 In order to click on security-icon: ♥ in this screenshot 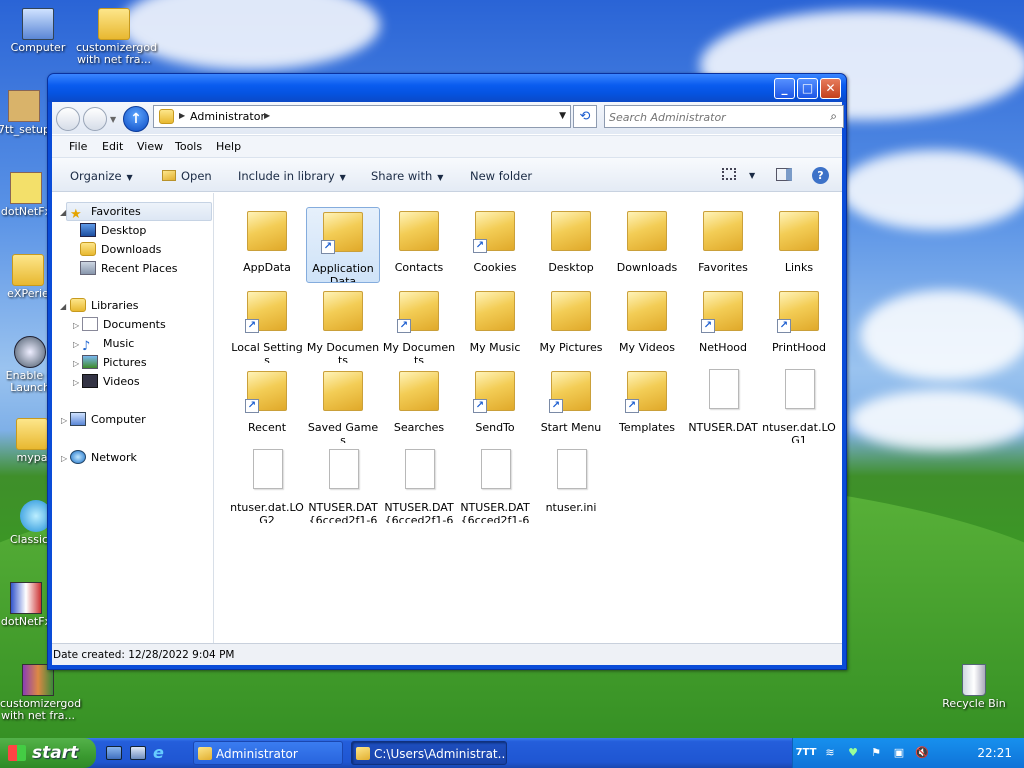, I will do `click(853, 753)`.